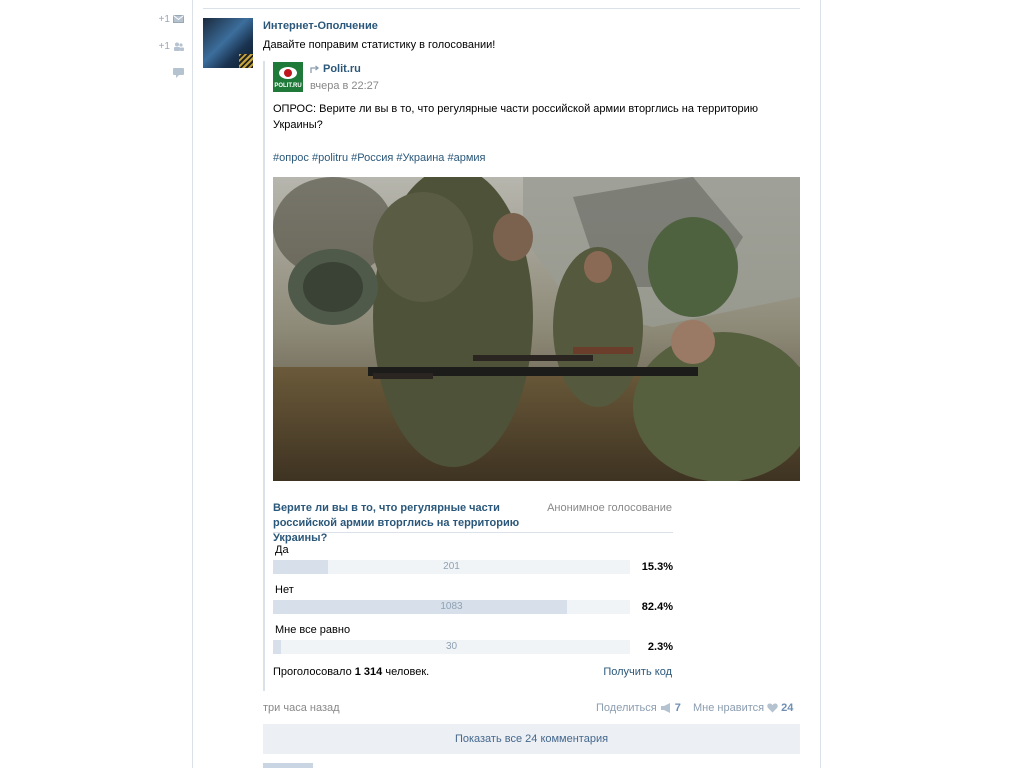  Describe the element at coordinates (282, 550) in the screenshot. I see `poll-option-label: Да` at that location.